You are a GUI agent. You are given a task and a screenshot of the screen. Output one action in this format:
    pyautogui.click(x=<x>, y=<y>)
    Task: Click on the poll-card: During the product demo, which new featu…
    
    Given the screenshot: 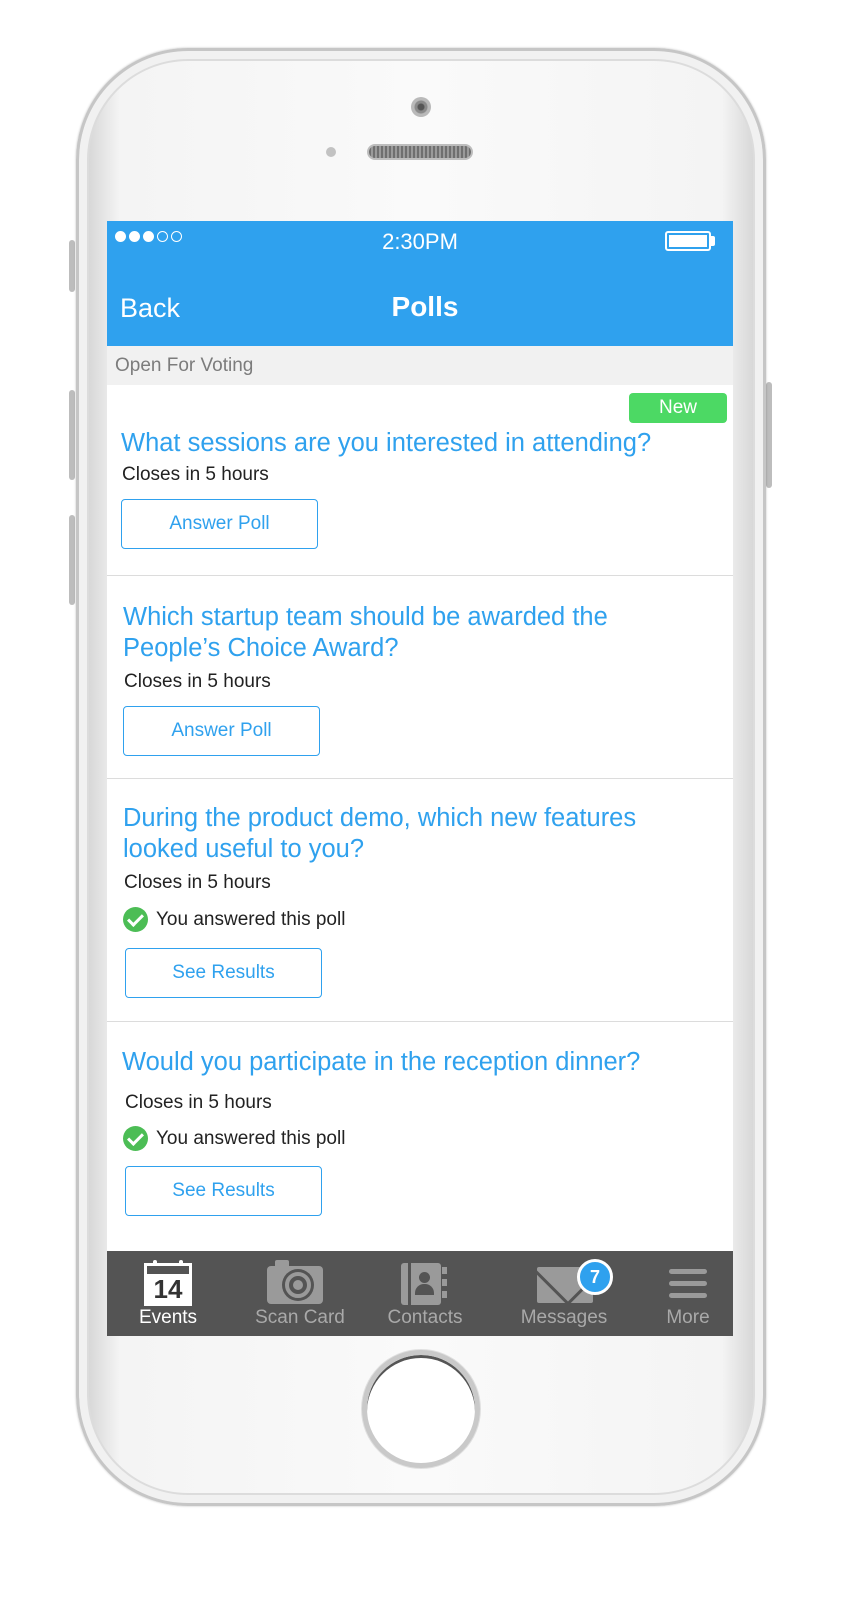 What is the action you would take?
    pyautogui.click(x=420, y=900)
    